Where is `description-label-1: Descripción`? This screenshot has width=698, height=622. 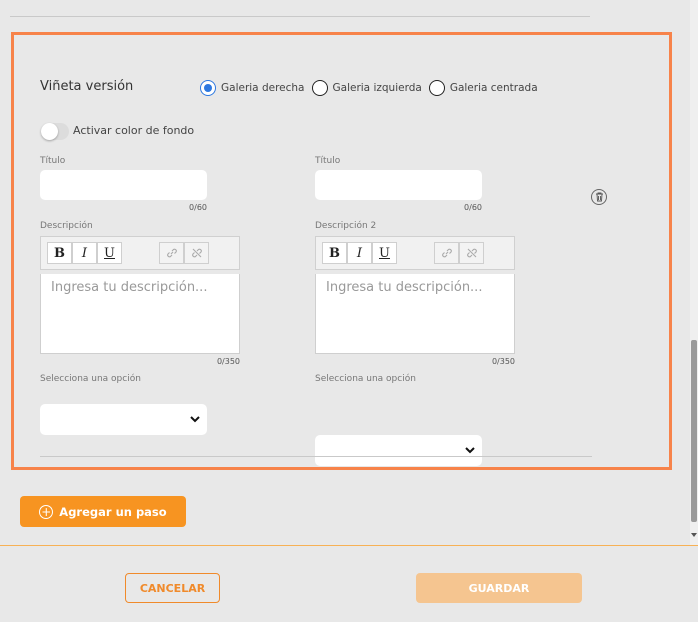
description-label-1: Descripción is located at coordinates (66, 226).